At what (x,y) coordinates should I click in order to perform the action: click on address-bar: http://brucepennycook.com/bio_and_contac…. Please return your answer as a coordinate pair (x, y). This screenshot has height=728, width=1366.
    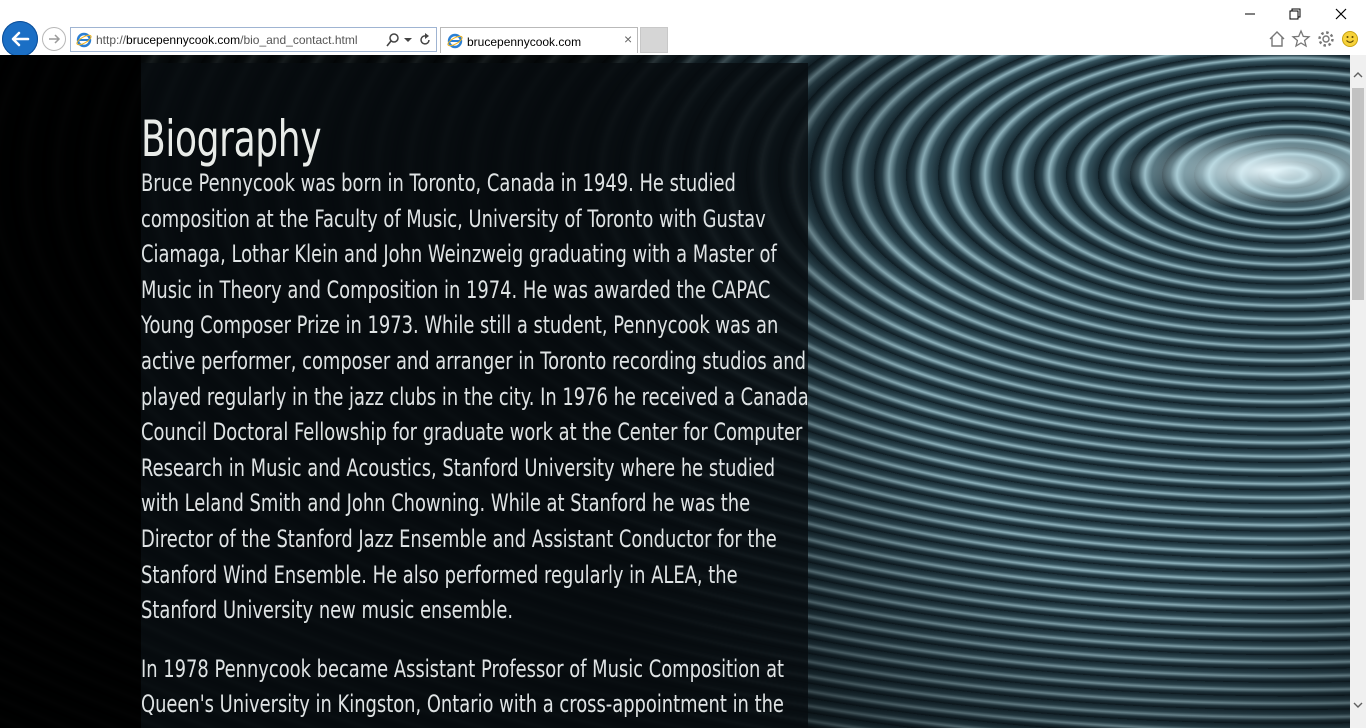
    Looking at the image, I should click on (253, 39).